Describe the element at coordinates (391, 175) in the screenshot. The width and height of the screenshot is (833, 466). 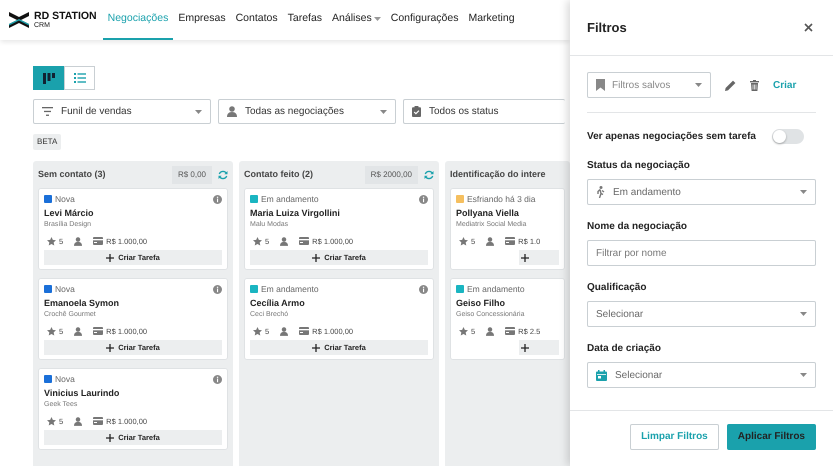
I see `column-total: R$ 2000,00` at that location.